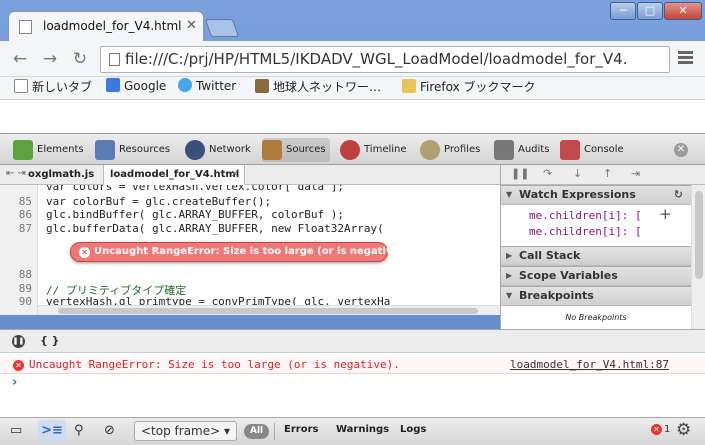  Describe the element at coordinates (186, 431) in the screenshot. I see `frame-selector: <top frame> ▾` at that location.